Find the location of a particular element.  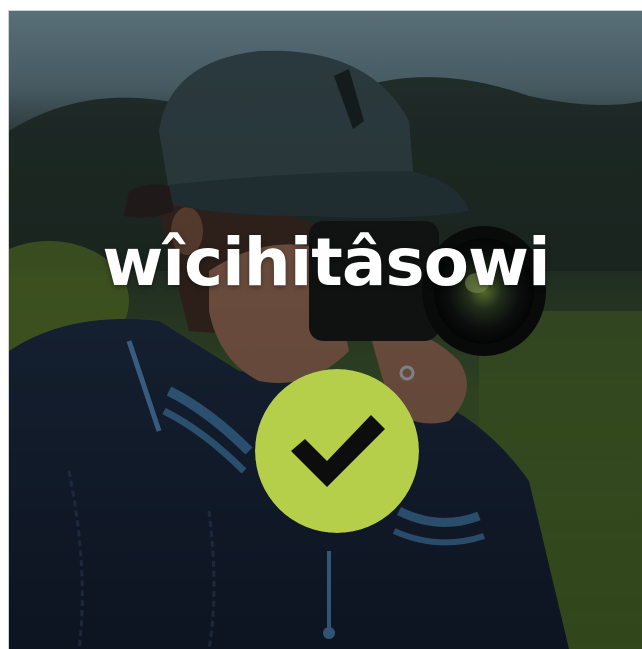

confirm-button is located at coordinates (337, 451).